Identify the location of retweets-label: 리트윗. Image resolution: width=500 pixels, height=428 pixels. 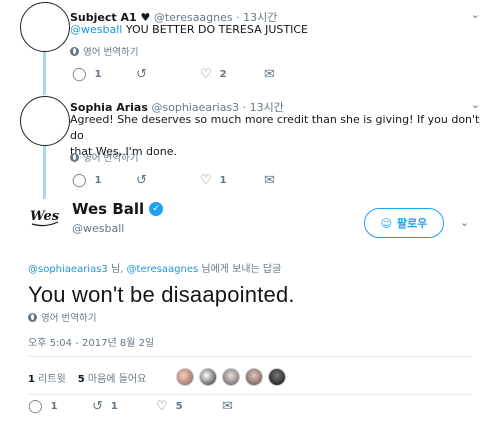
(50, 379).